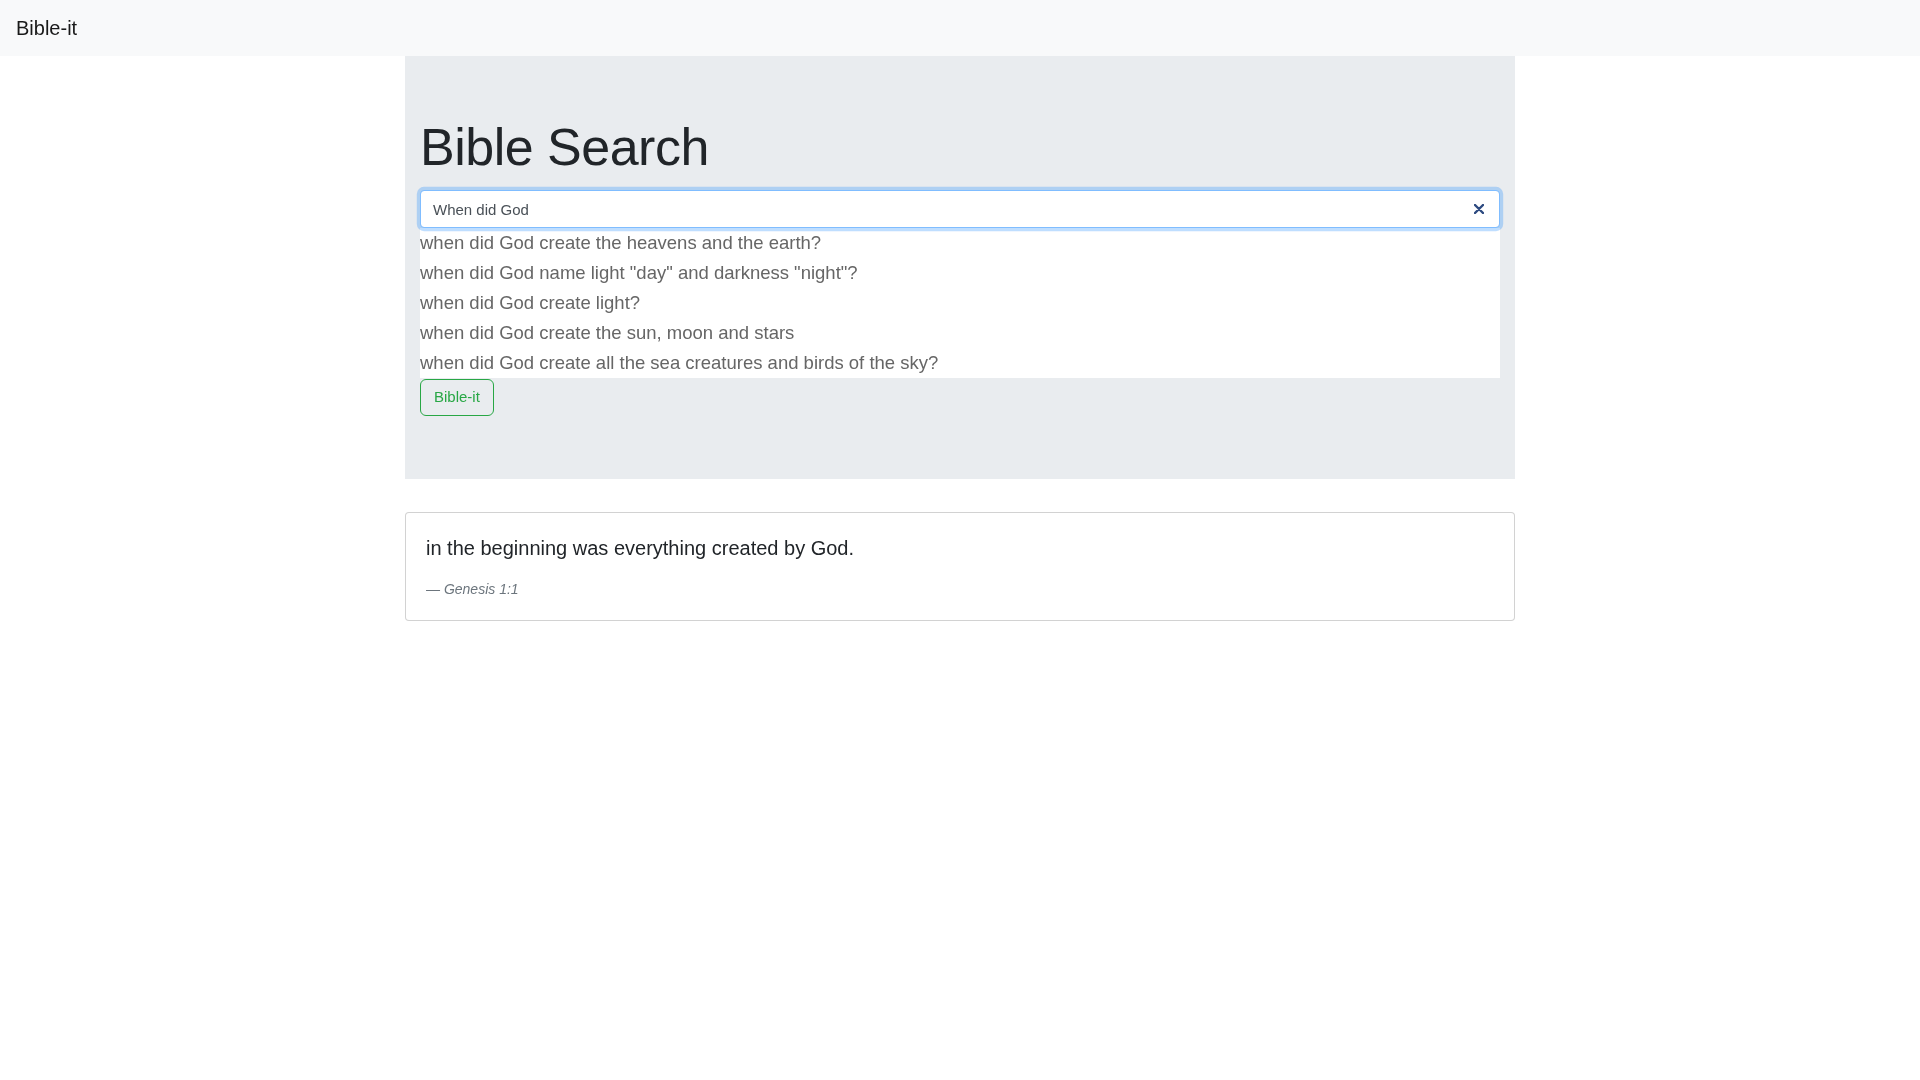 This screenshot has width=1920, height=1080. What do you see at coordinates (960, 243) in the screenshot?
I see `suggestion-item: when did God create the heavens and the earth?` at bounding box center [960, 243].